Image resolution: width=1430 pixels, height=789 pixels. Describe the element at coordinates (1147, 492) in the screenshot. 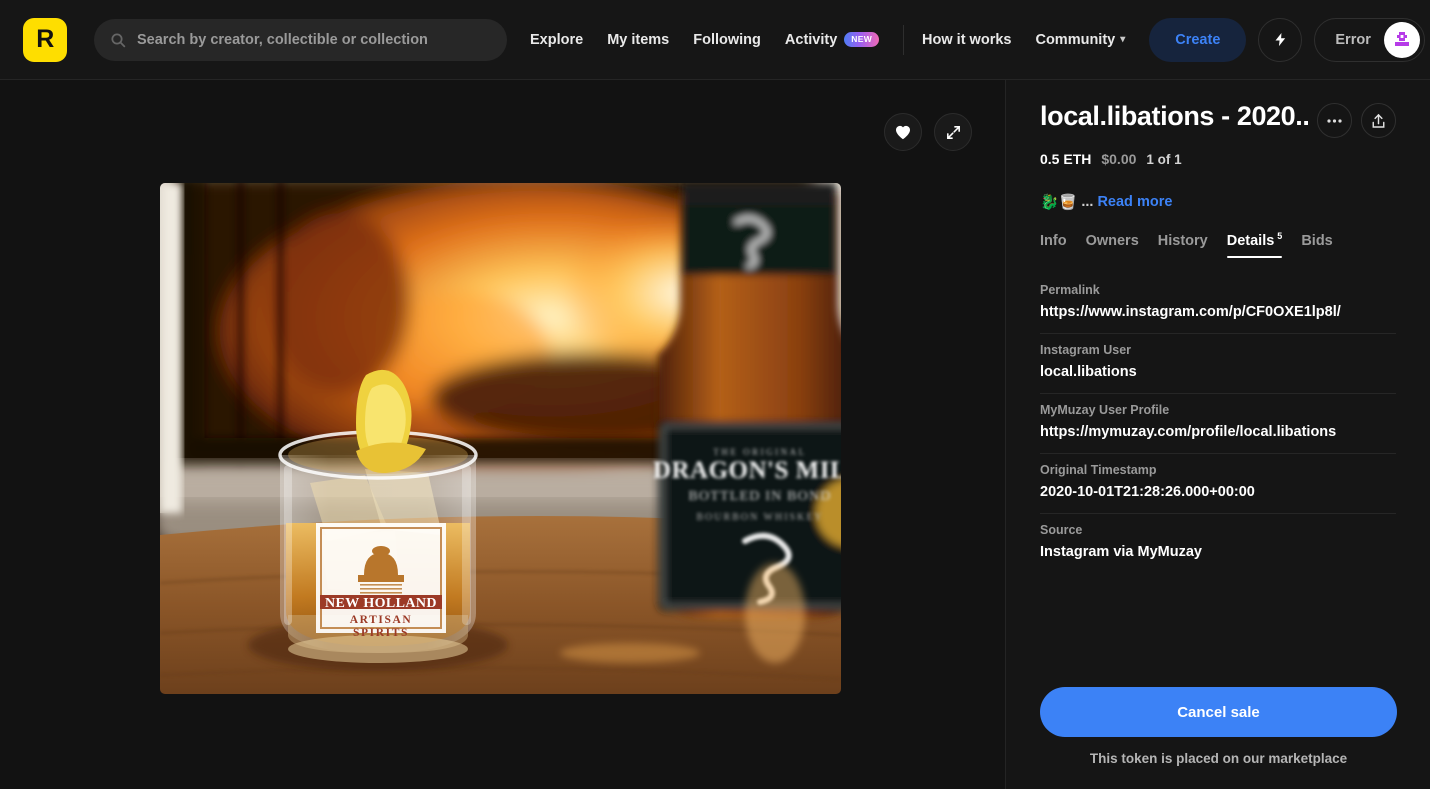

I see `detail-value: 2020-10-01T21:28:26.000+00:00` at that location.